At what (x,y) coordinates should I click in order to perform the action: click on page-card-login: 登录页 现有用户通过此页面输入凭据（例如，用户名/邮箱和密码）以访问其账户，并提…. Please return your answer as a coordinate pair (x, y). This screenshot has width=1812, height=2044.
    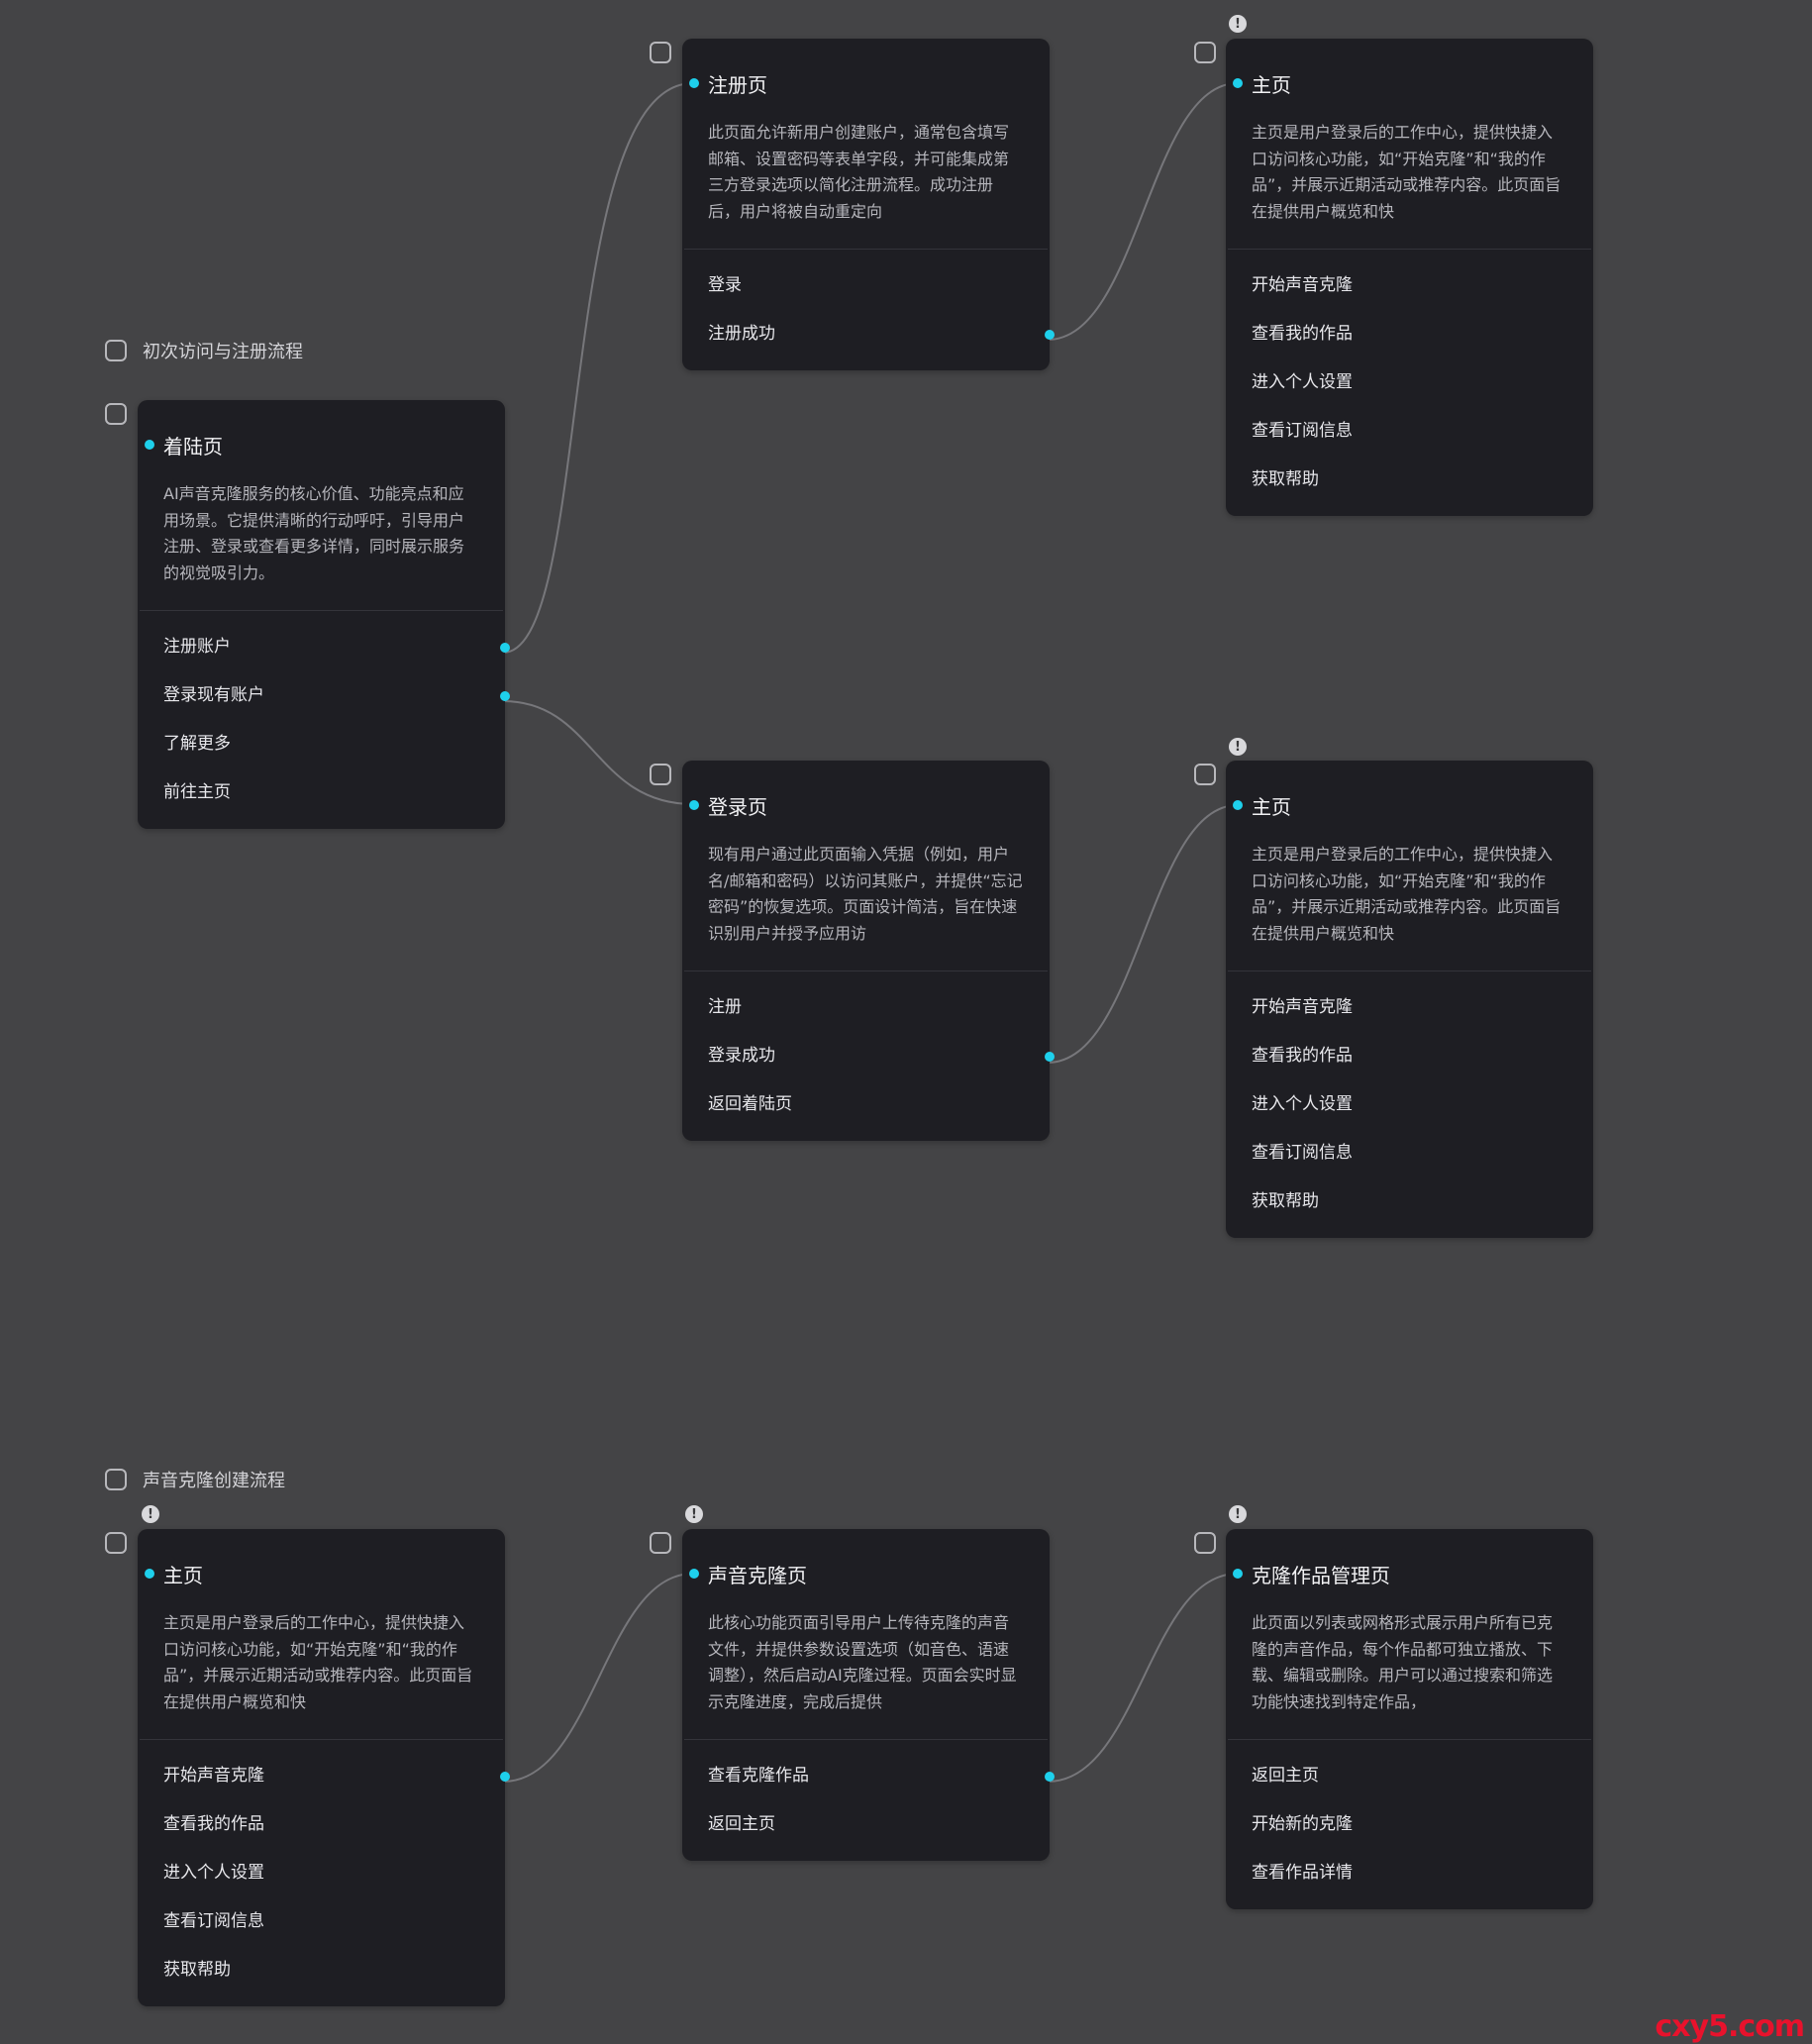
    Looking at the image, I should click on (868, 951).